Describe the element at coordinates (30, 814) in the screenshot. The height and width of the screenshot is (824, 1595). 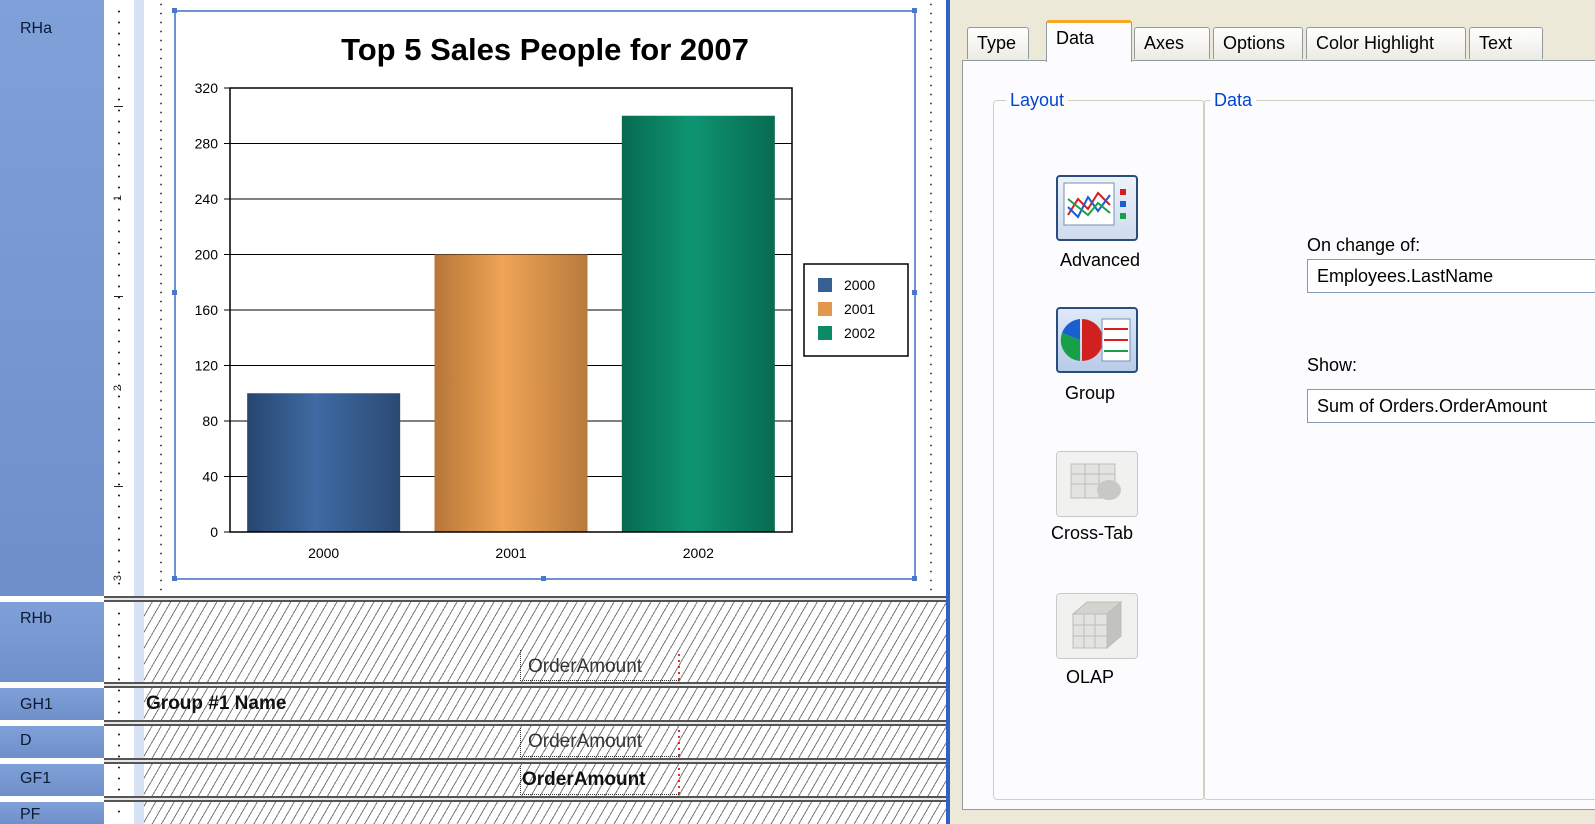
I see `section-label: PF` at that location.